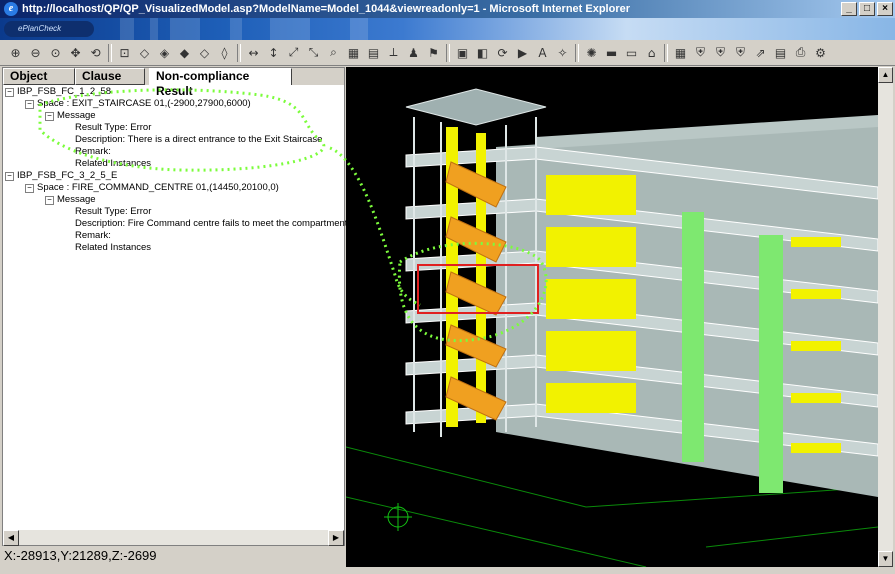  I want to click on measure-icon: ⟂, so click(393, 53).